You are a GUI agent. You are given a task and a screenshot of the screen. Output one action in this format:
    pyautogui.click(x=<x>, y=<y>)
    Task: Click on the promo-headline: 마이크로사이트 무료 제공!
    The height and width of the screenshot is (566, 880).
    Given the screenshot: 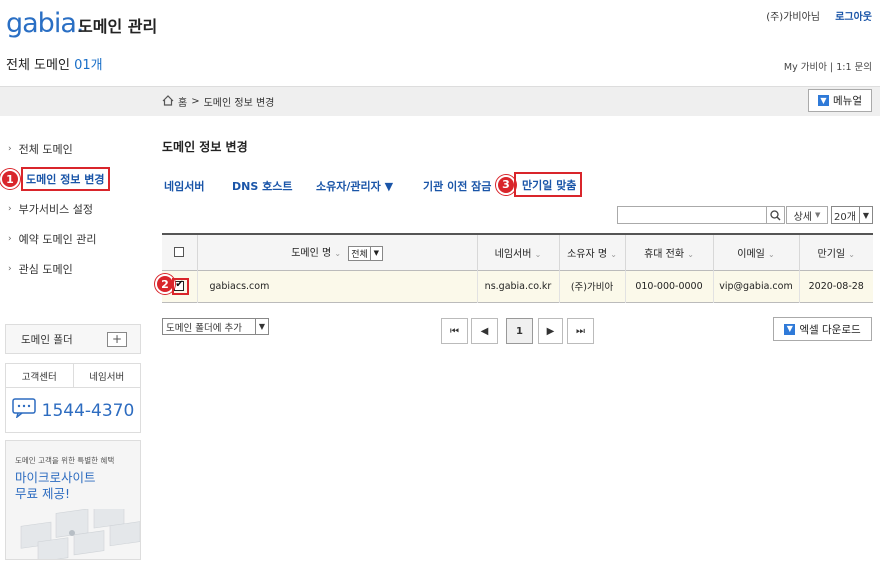 What is the action you would take?
    pyautogui.click(x=55, y=486)
    